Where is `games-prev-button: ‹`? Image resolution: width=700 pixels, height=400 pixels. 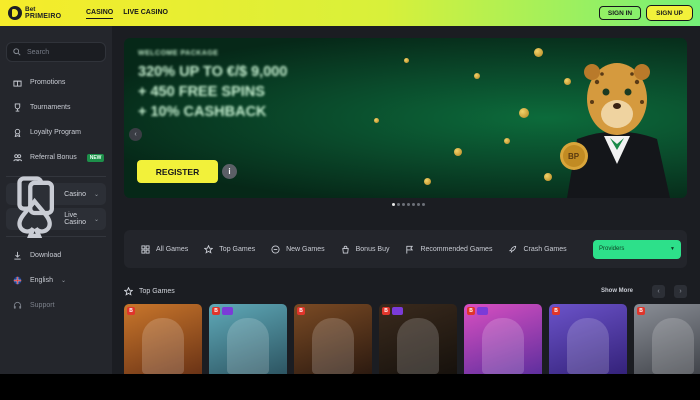
games-prev-button: ‹ is located at coordinates (658, 291).